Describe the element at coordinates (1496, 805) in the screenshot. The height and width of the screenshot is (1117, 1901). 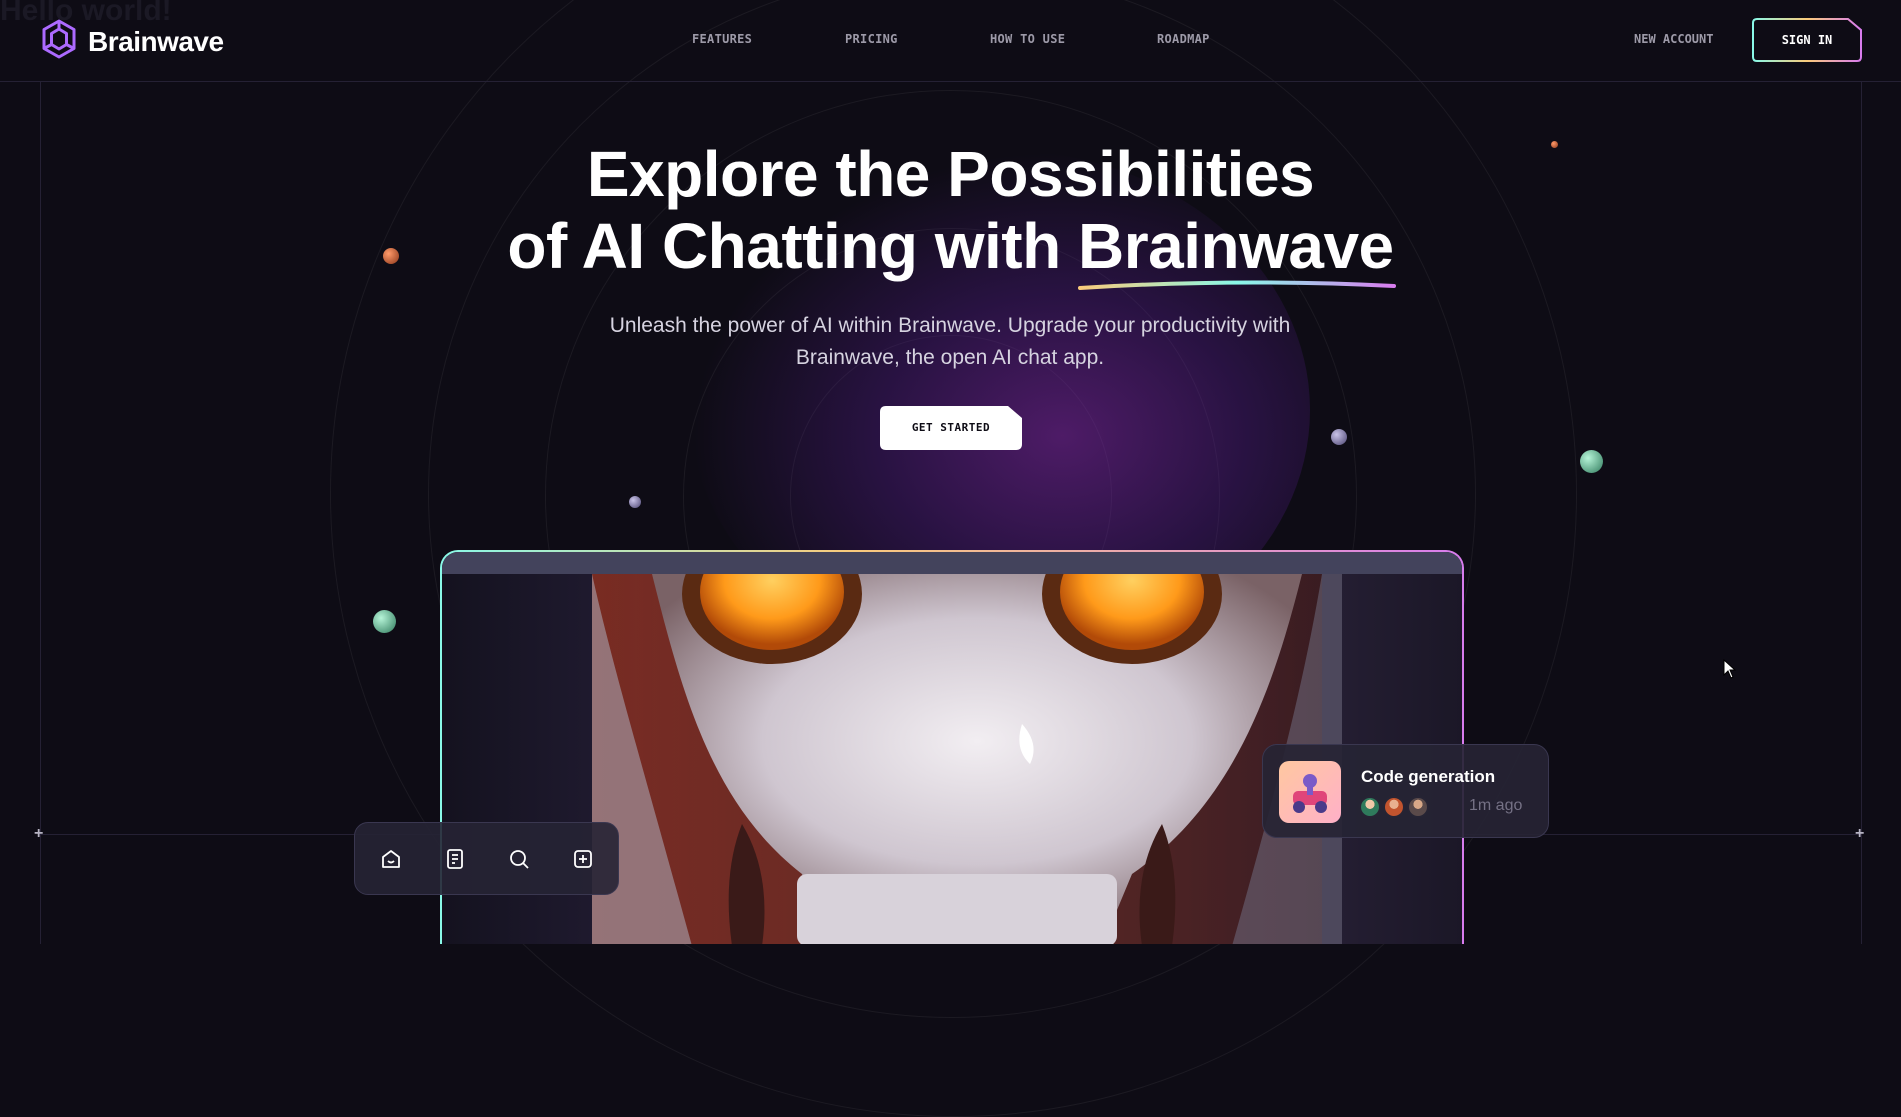
I see `notification-time: 1m ago` at that location.